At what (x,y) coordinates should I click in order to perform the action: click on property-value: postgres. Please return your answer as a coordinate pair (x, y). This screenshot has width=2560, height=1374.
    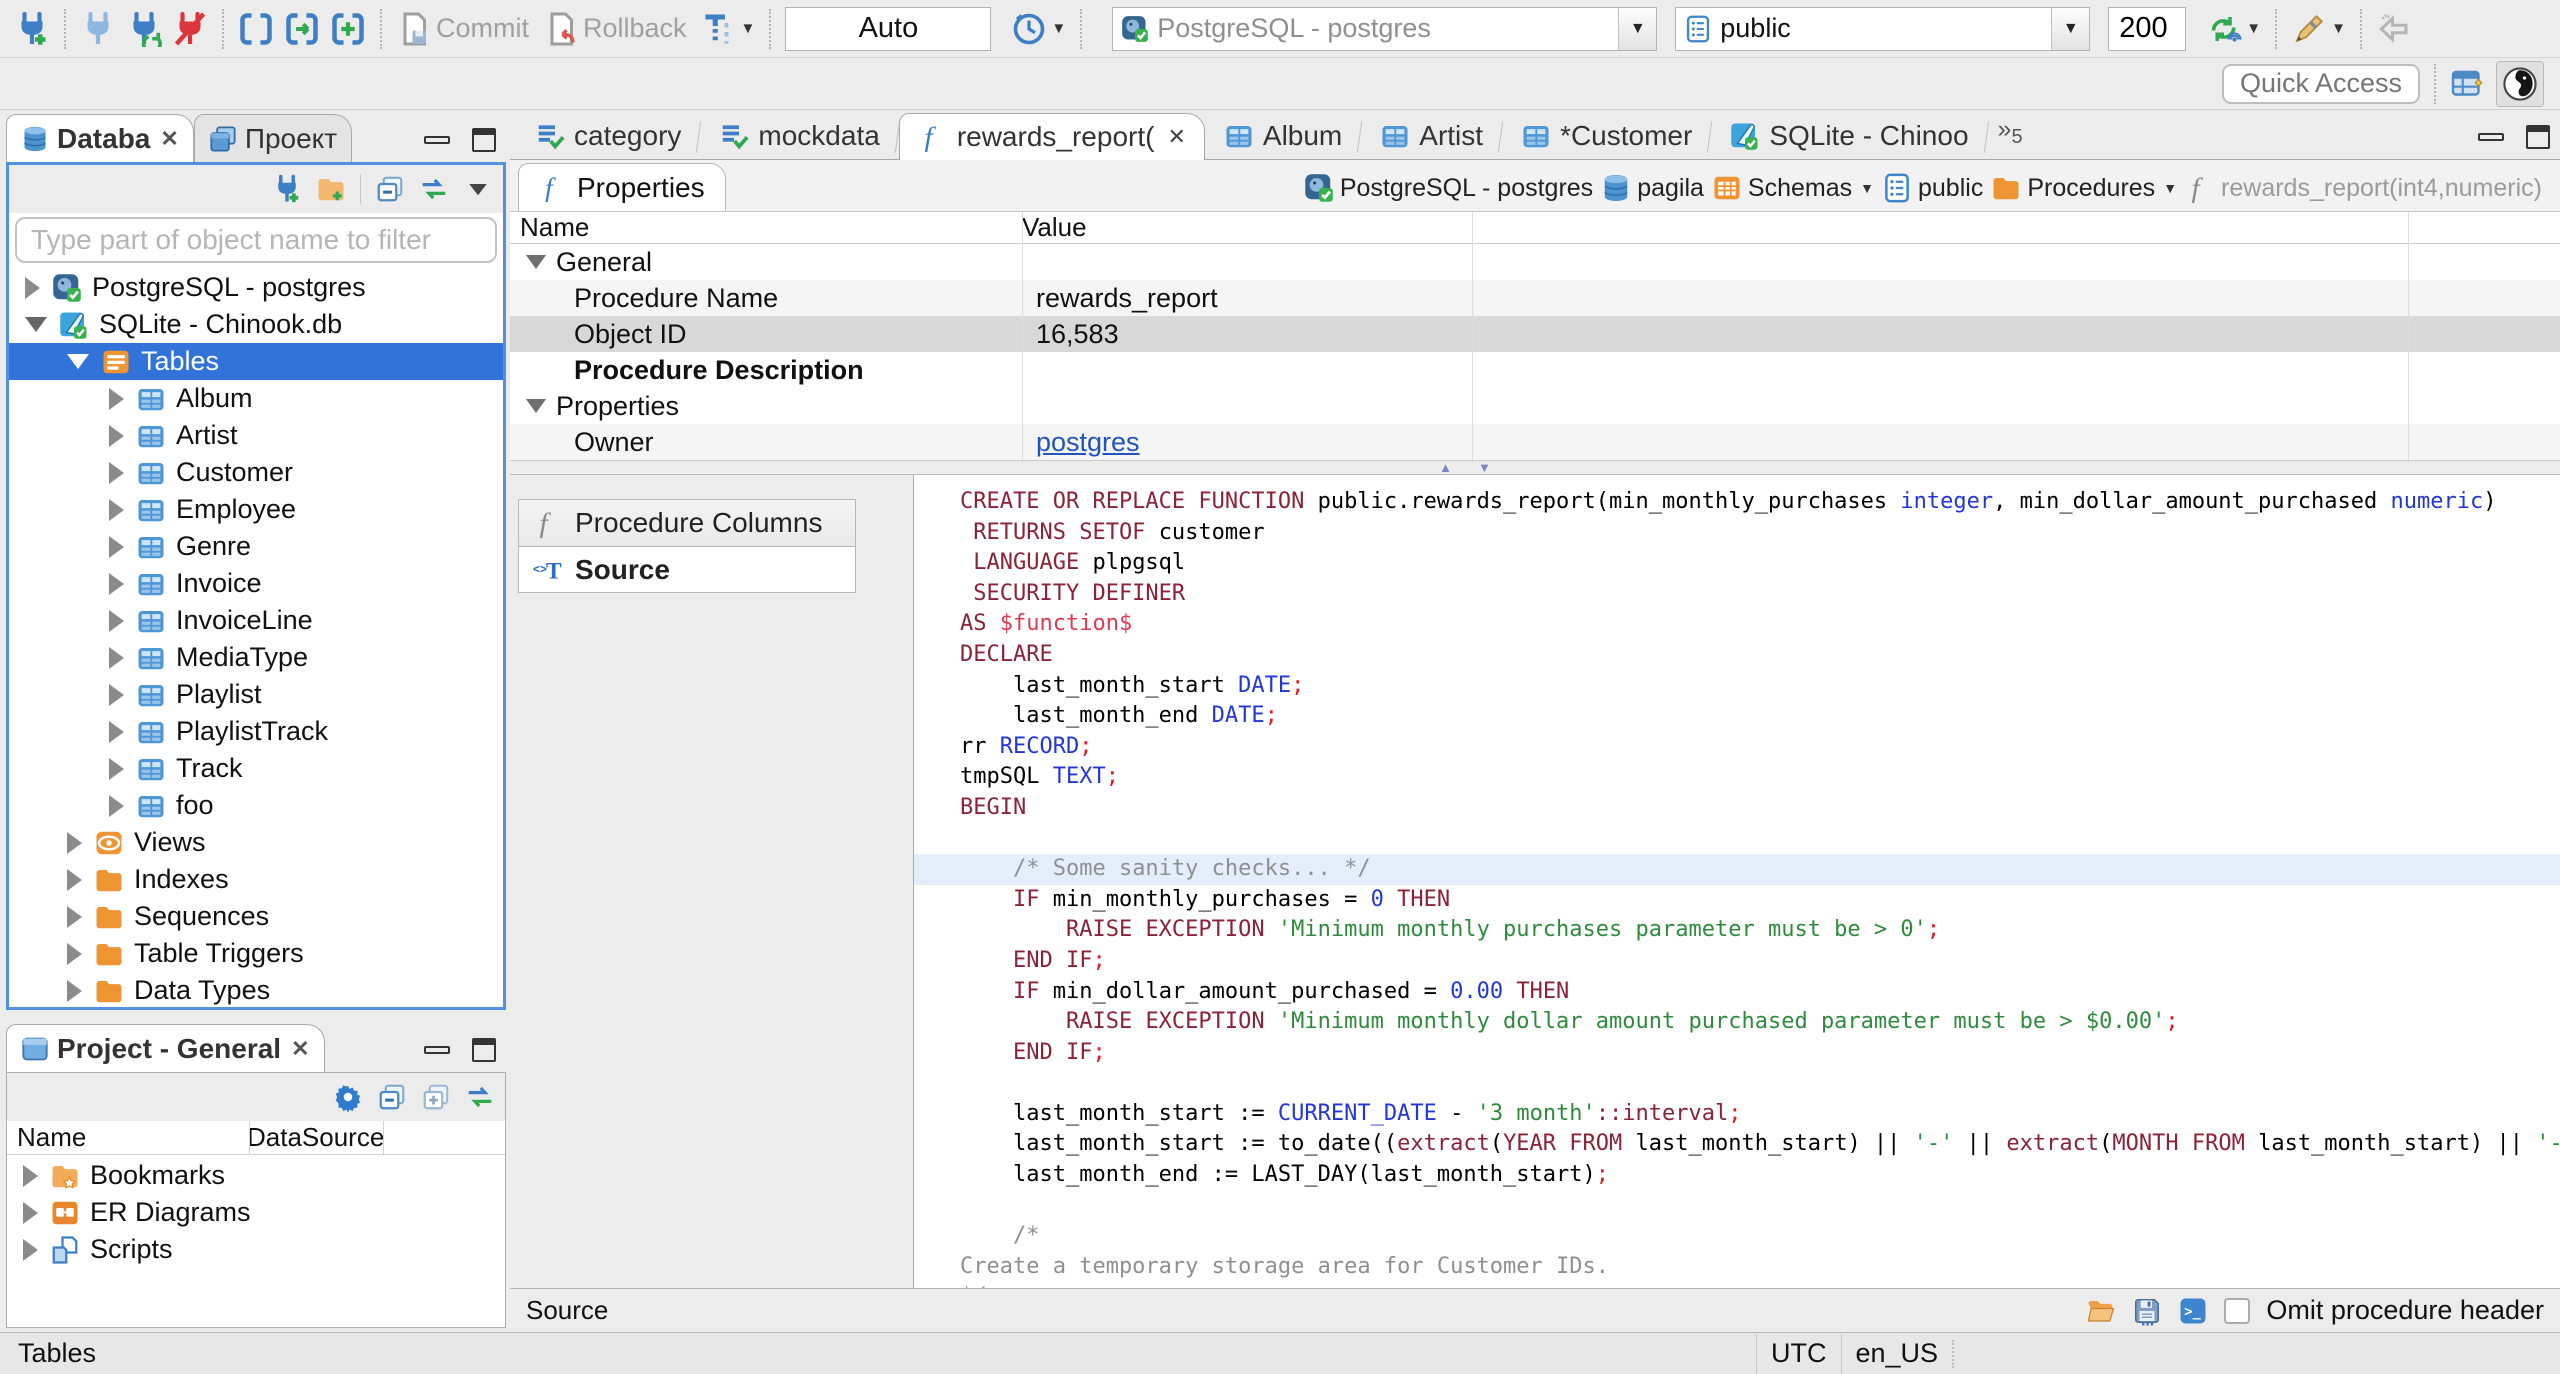
    Looking at the image, I should click on (1081, 442).